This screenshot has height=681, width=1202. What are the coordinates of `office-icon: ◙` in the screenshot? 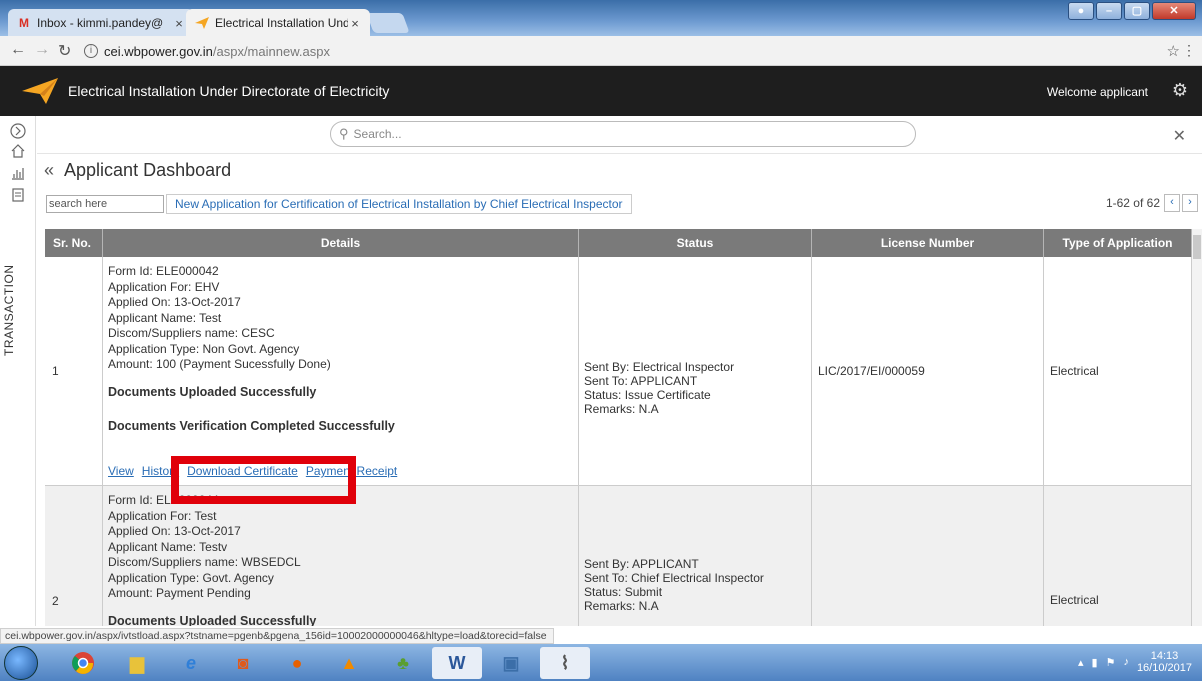 It's located at (243, 663).